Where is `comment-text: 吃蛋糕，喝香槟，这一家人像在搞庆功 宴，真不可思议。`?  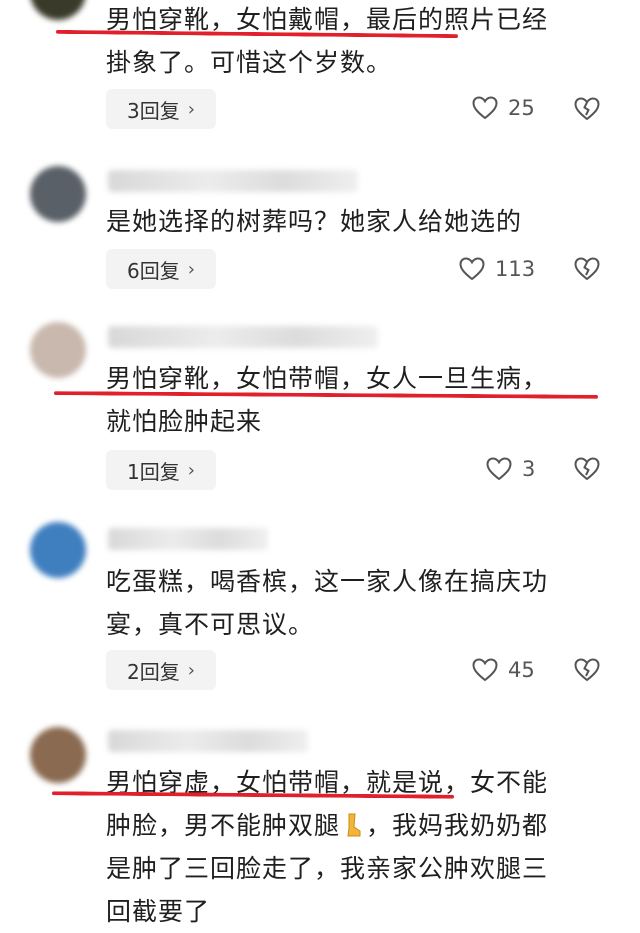 comment-text: 吃蛋糕，喝香槟，这一家人像在搞庆功 宴，真不可思议。 is located at coordinates (327, 603).